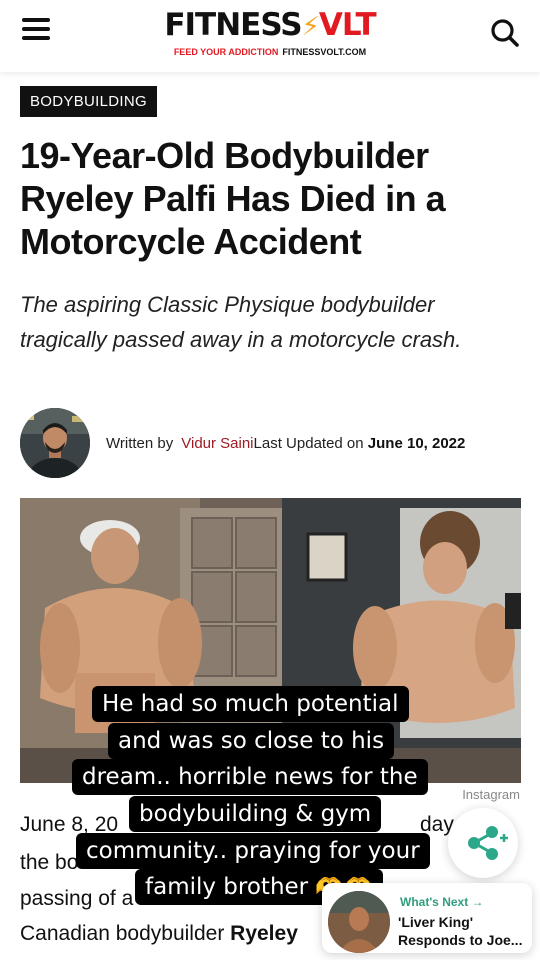  I want to click on written-by-label: Written by, so click(140, 443).